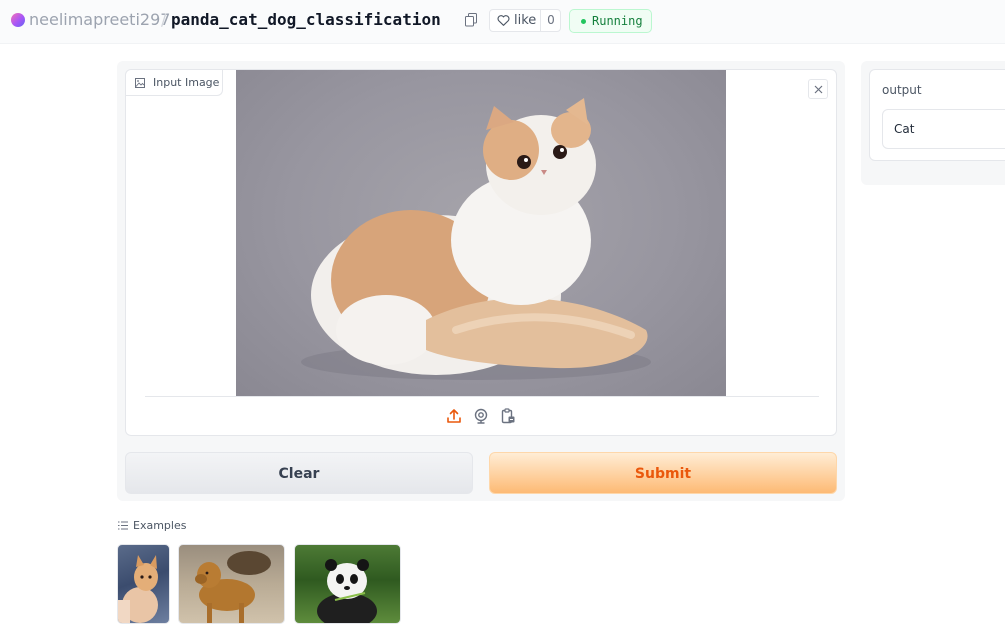 This screenshot has width=1005, height=644. I want to click on example-thumbnail-cat, so click(143, 584).